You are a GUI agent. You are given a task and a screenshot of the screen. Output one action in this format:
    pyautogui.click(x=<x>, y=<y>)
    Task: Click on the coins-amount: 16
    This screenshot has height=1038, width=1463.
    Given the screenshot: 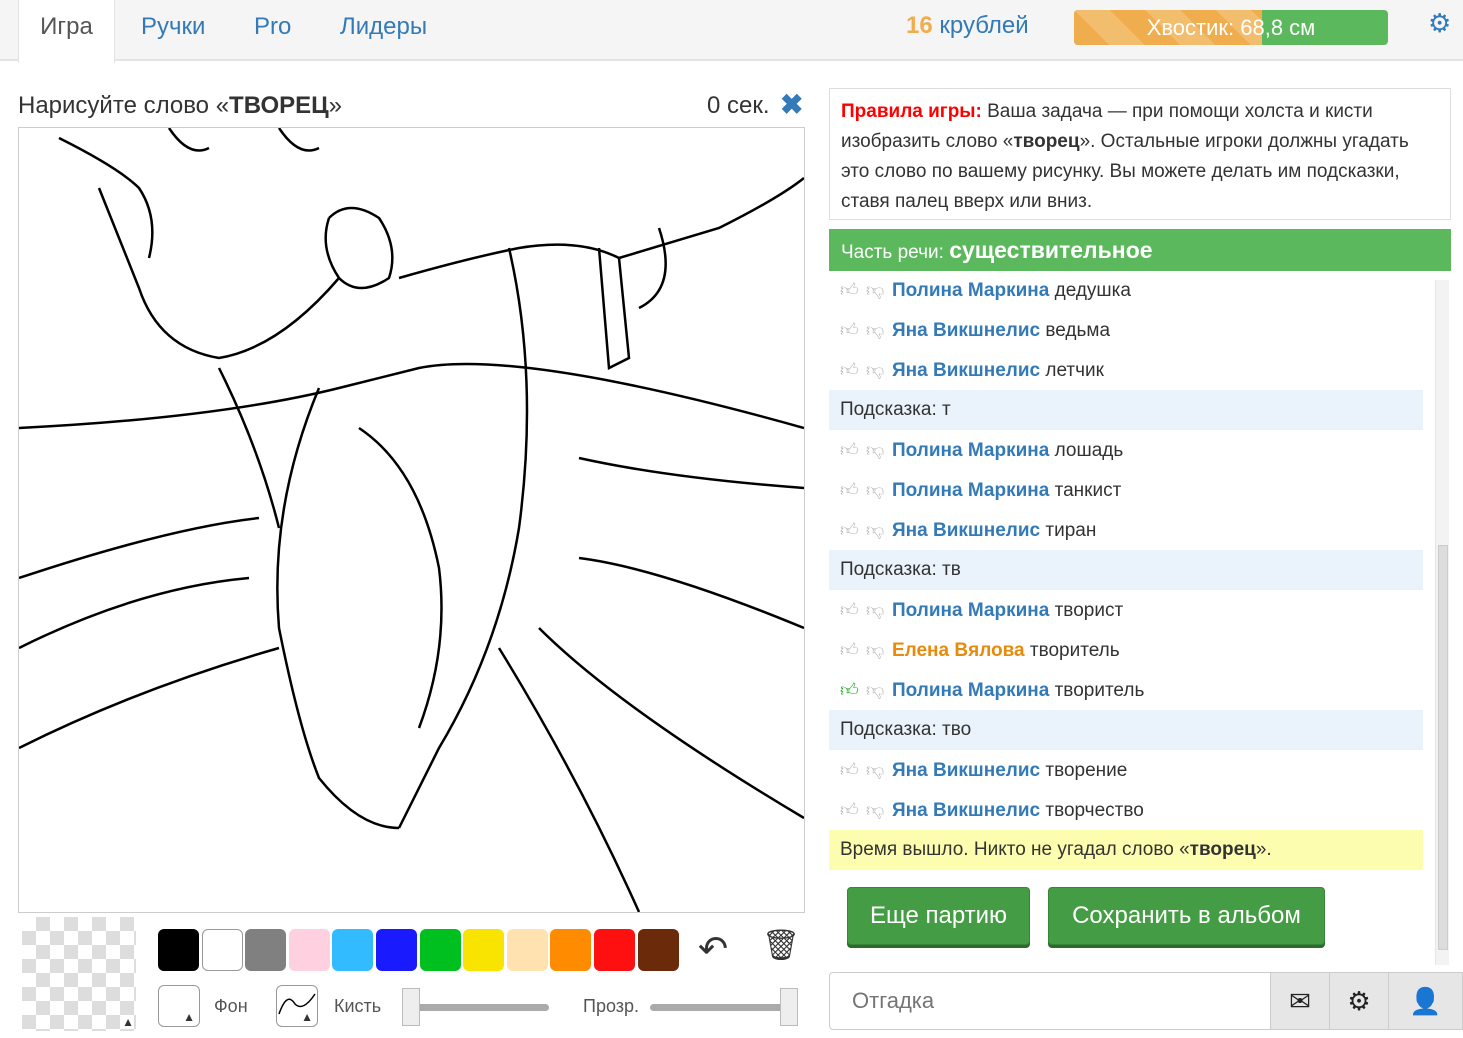 What is the action you would take?
    pyautogui.click(x=919, y=25)
    